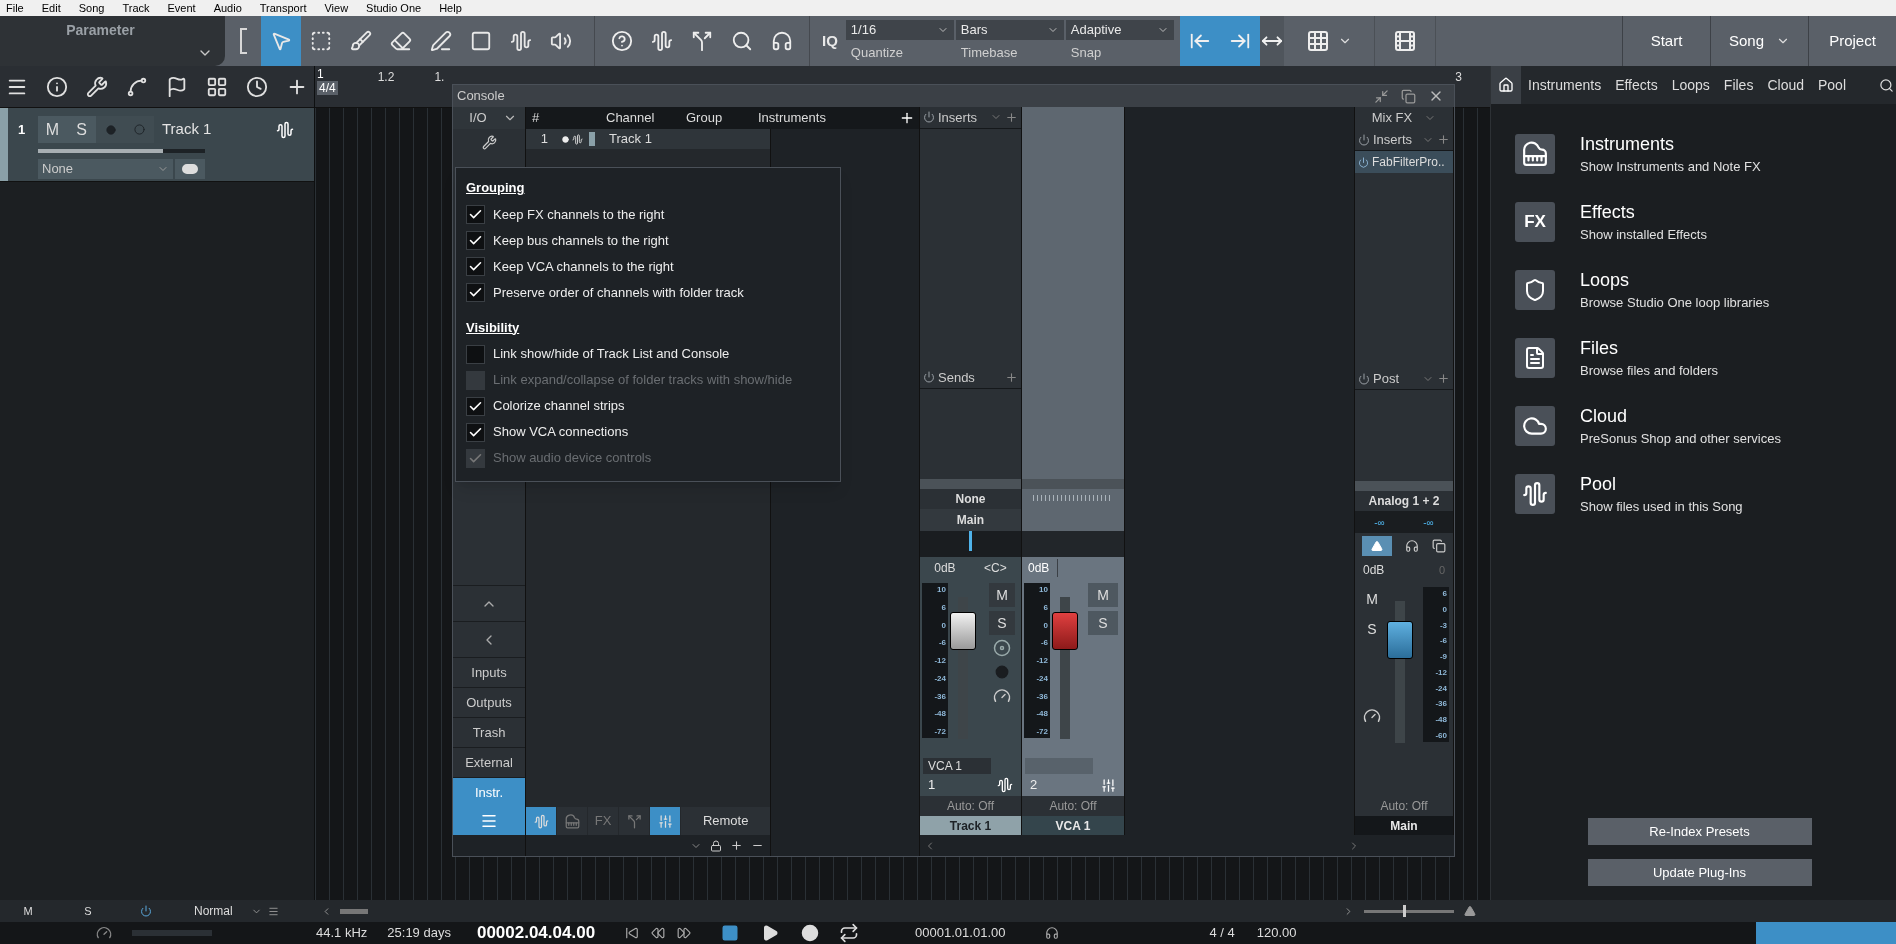 This screenshot has width=1896, height=944. What do you see at coordinates (1661, 484) in the screenshot?
I see `item-title: Pool` at bounding box center [1661, 484].